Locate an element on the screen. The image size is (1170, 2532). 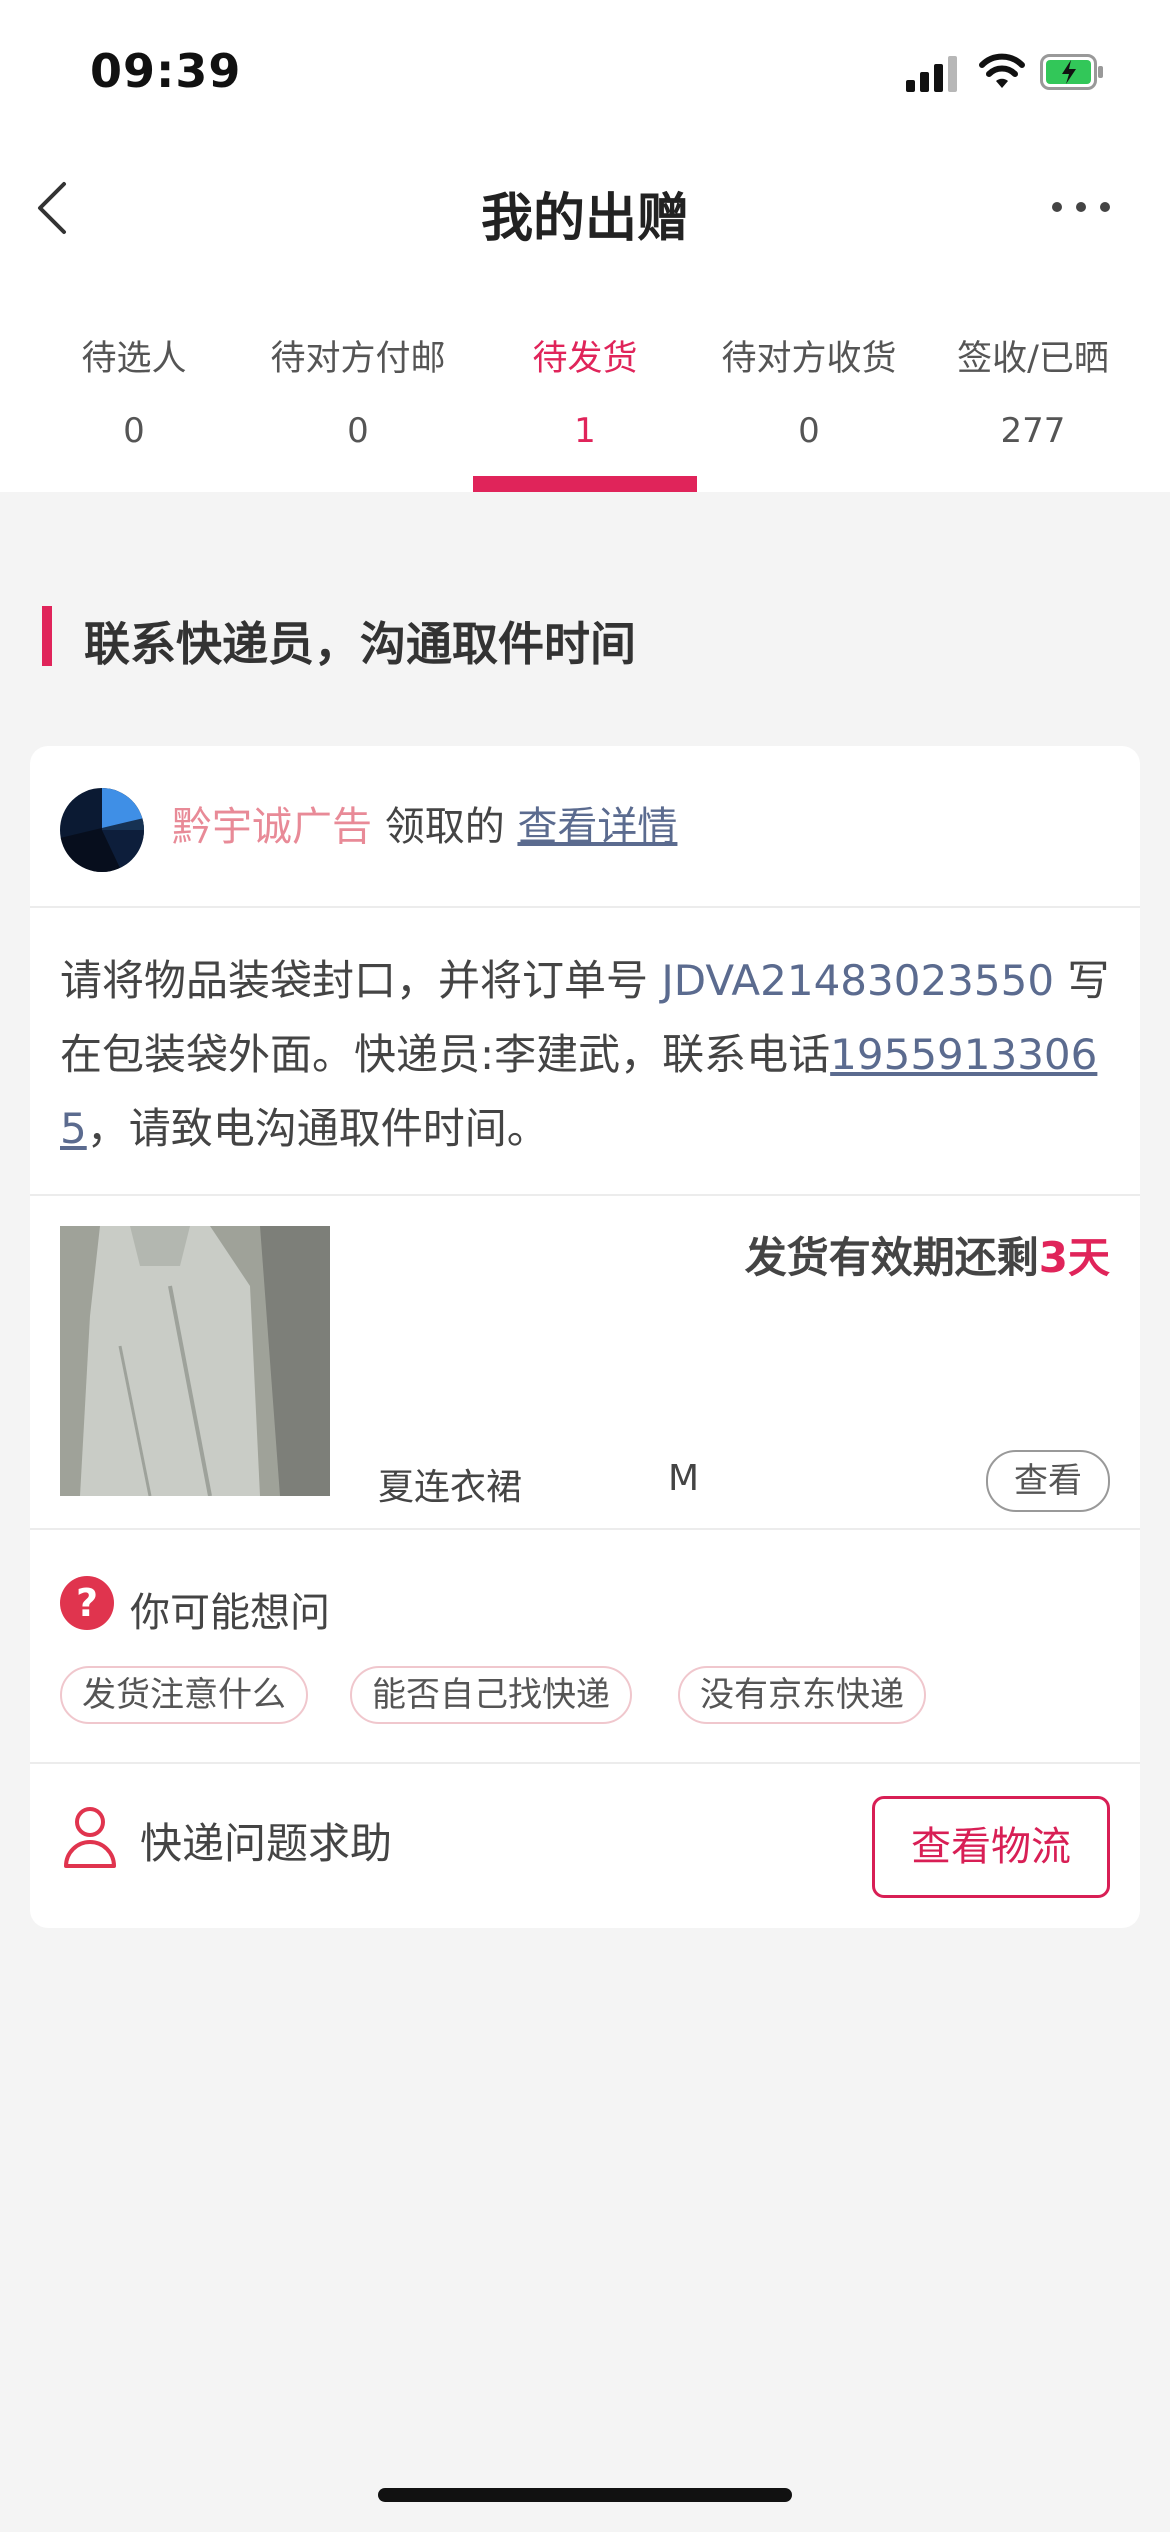
deadline-prefix: 发货有效期还剩 is located at coordinates (891, 1257).